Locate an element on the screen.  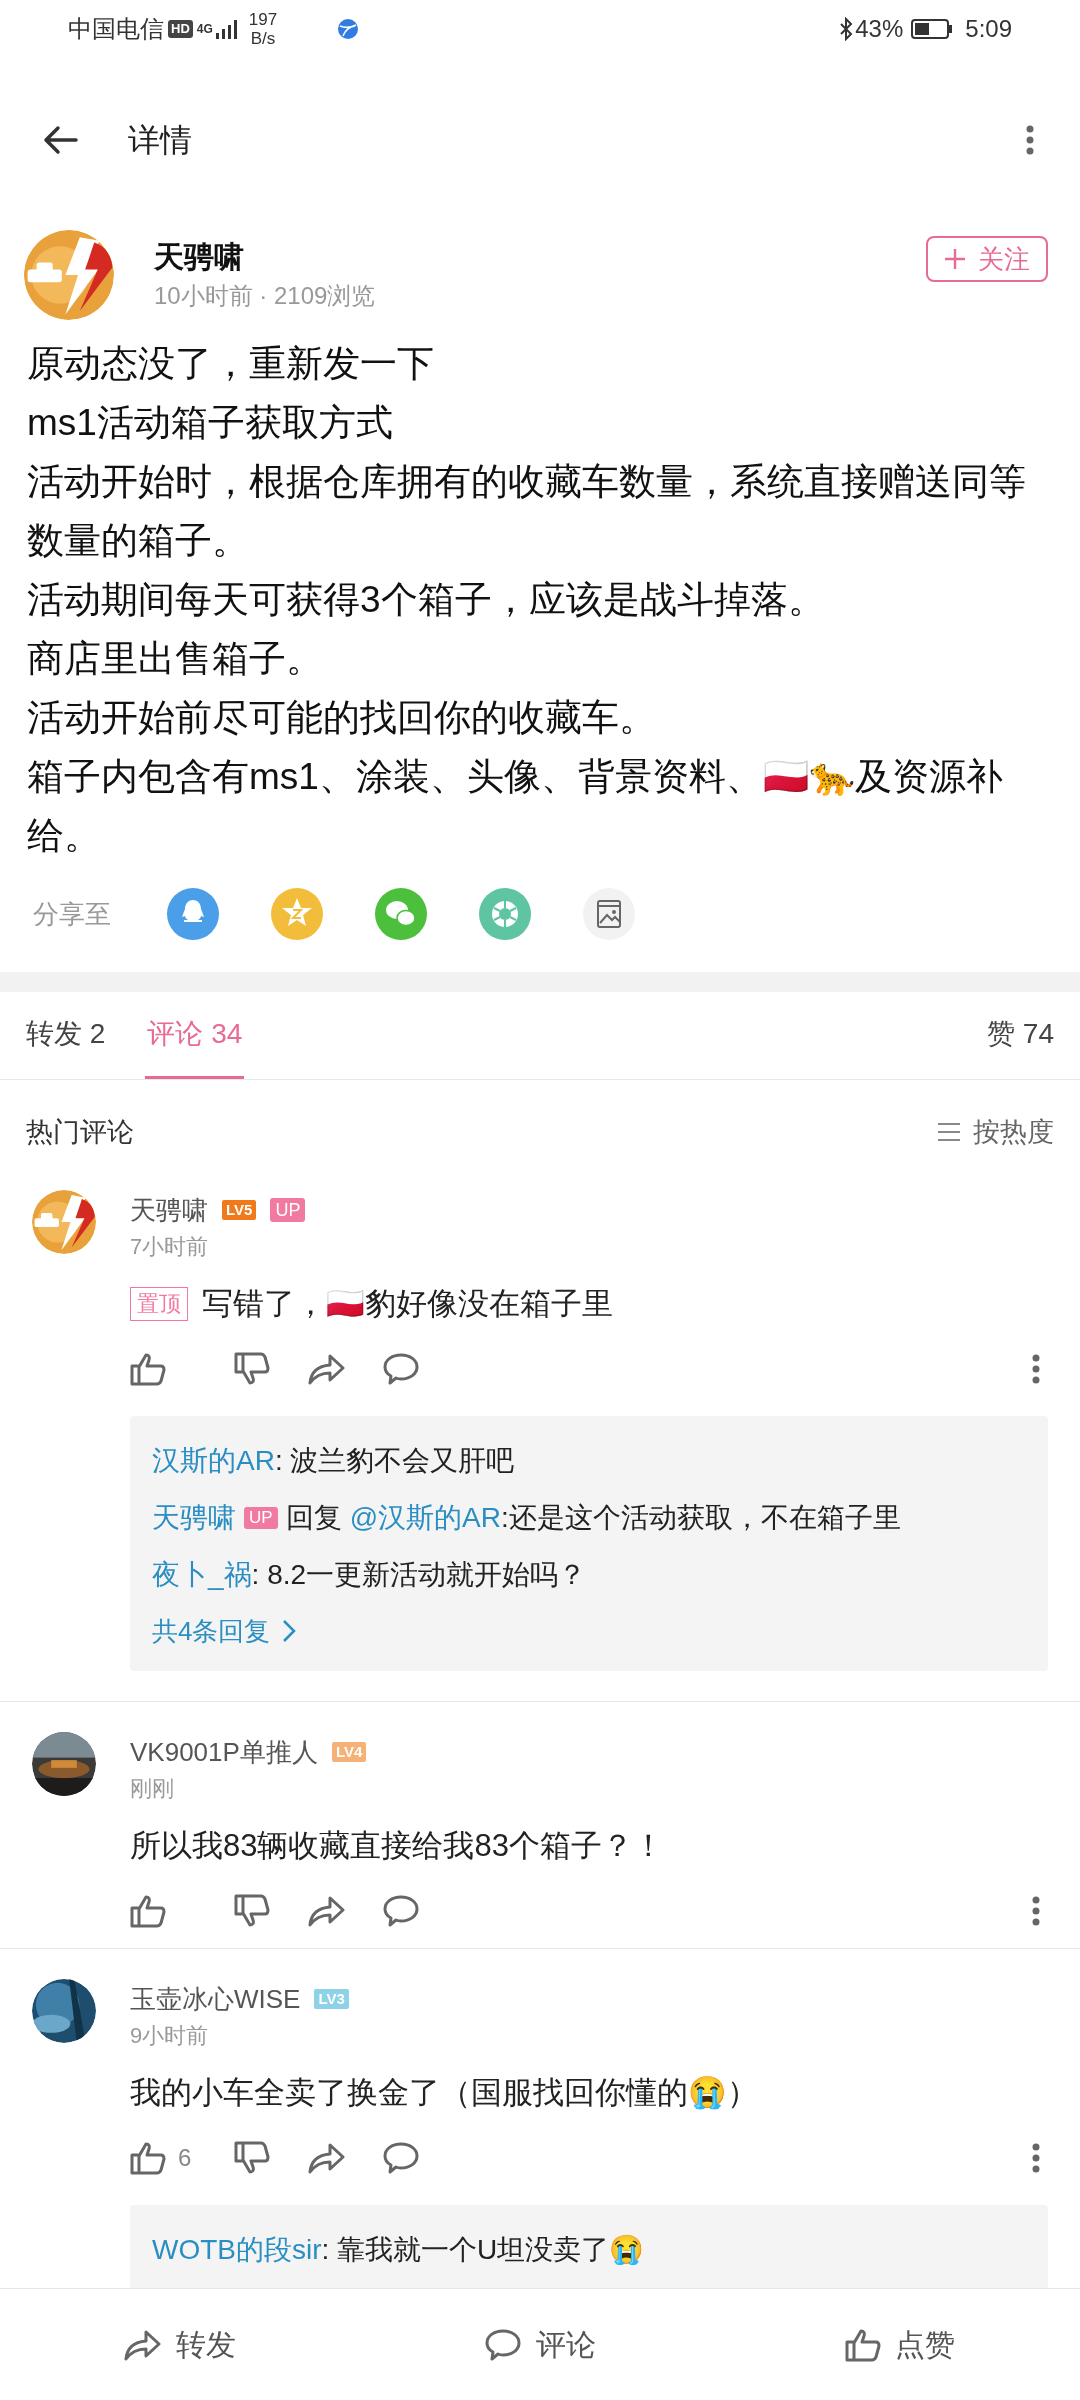
post-paragraph: 箱子内包含有ms1、涂装、头像、背景资料、🇵🇱🐆及资源补给。 is located at coordinates (515, 806).